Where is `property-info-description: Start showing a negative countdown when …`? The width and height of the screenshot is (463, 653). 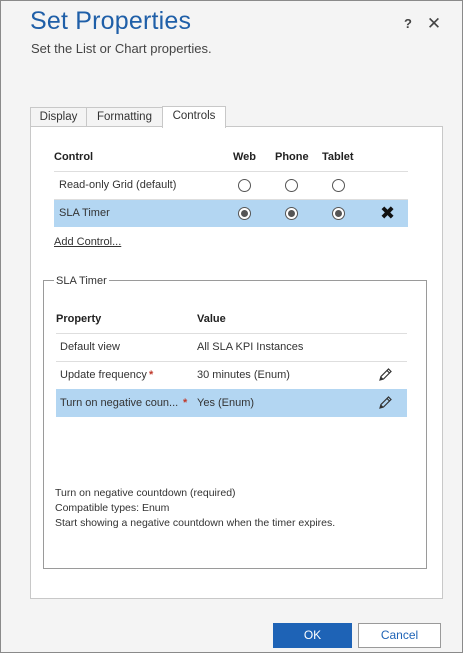
property-info-description: Start showing a negative countdown when … is located at coordinates (195, 523).